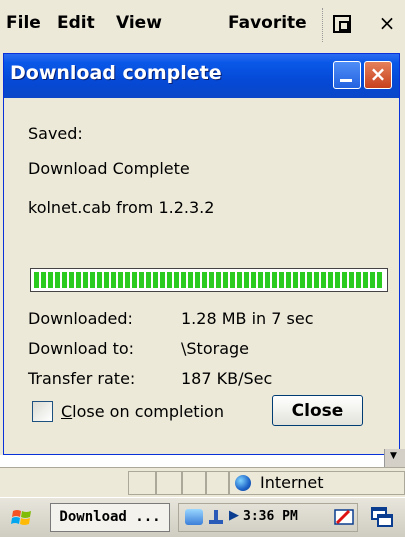 Image resolution: width=405 pixels, height=537 pixels. Describe the element at coordinates (139, 23) in the screenshot. I see `menu-view: View` at that location.